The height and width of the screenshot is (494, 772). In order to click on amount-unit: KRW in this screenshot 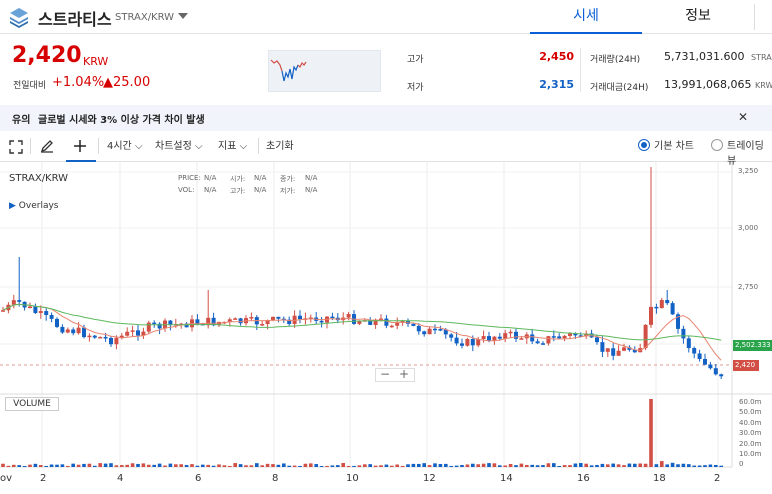, I will do `click(763, 85)`.